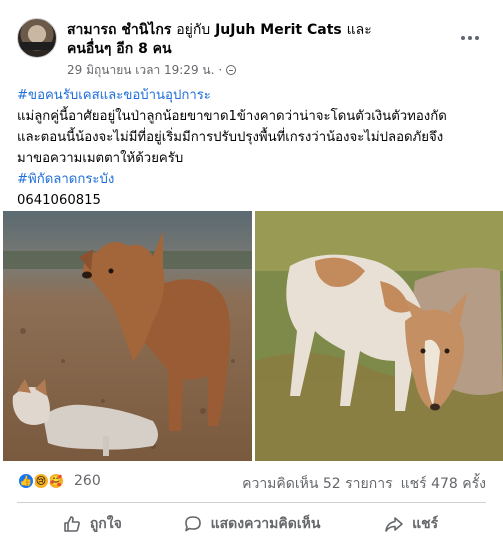  I want to click on comment-icon, so click(192, 524).